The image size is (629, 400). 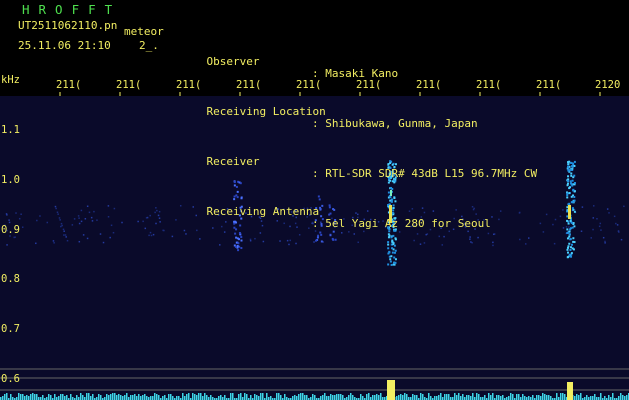 I want to click on info-key: Receiver, so click(x=233, y=161).